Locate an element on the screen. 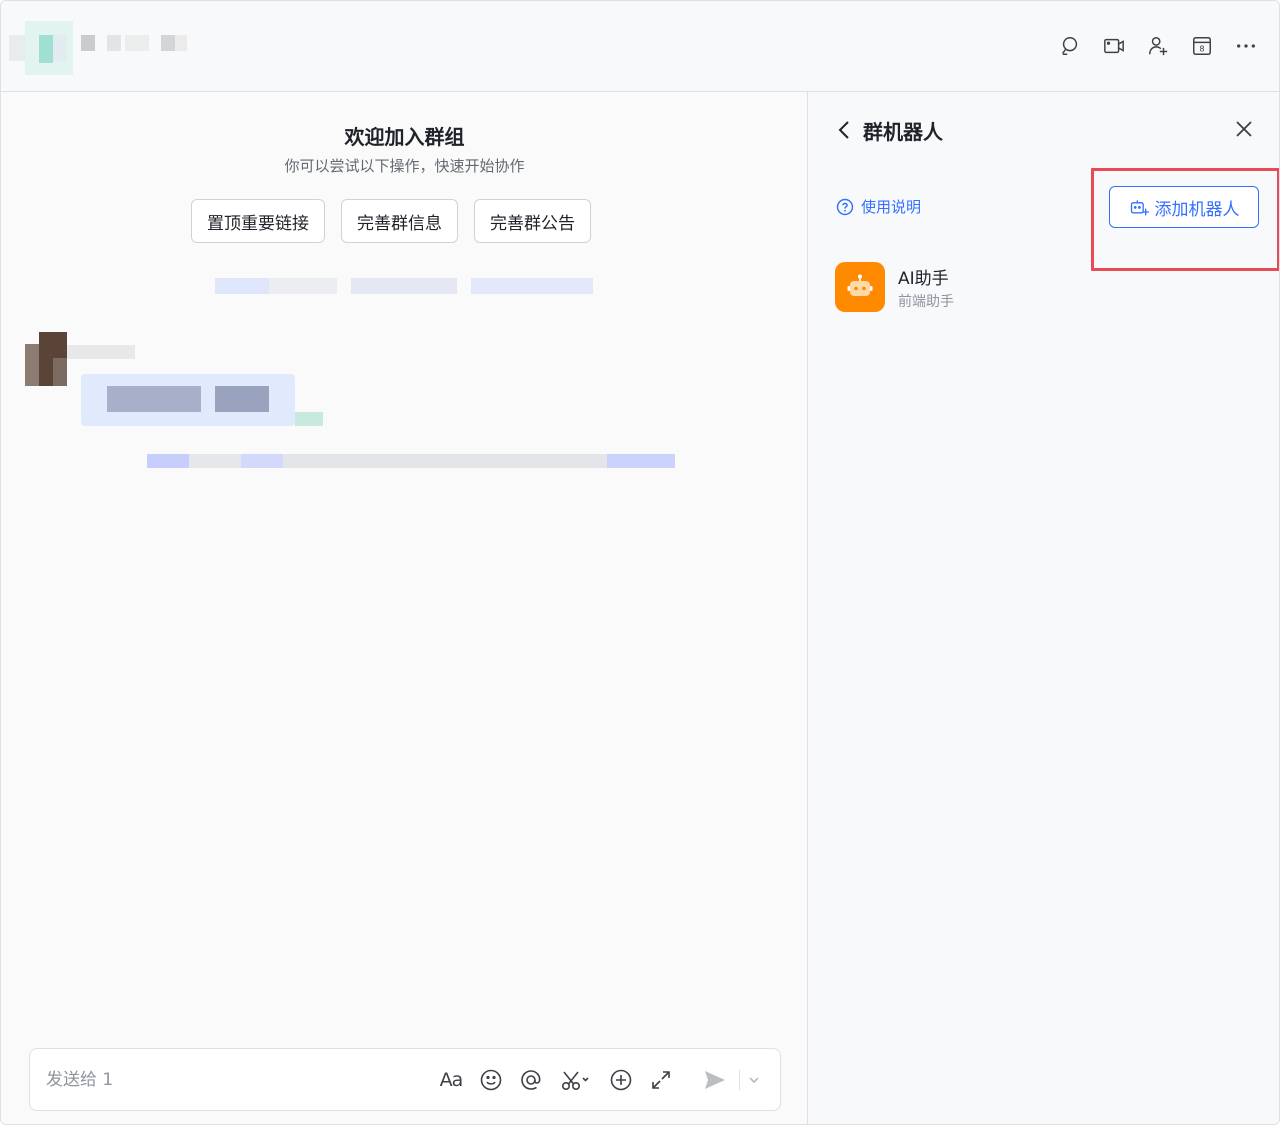  add-member-icon is located at coordinates (1158, 46).